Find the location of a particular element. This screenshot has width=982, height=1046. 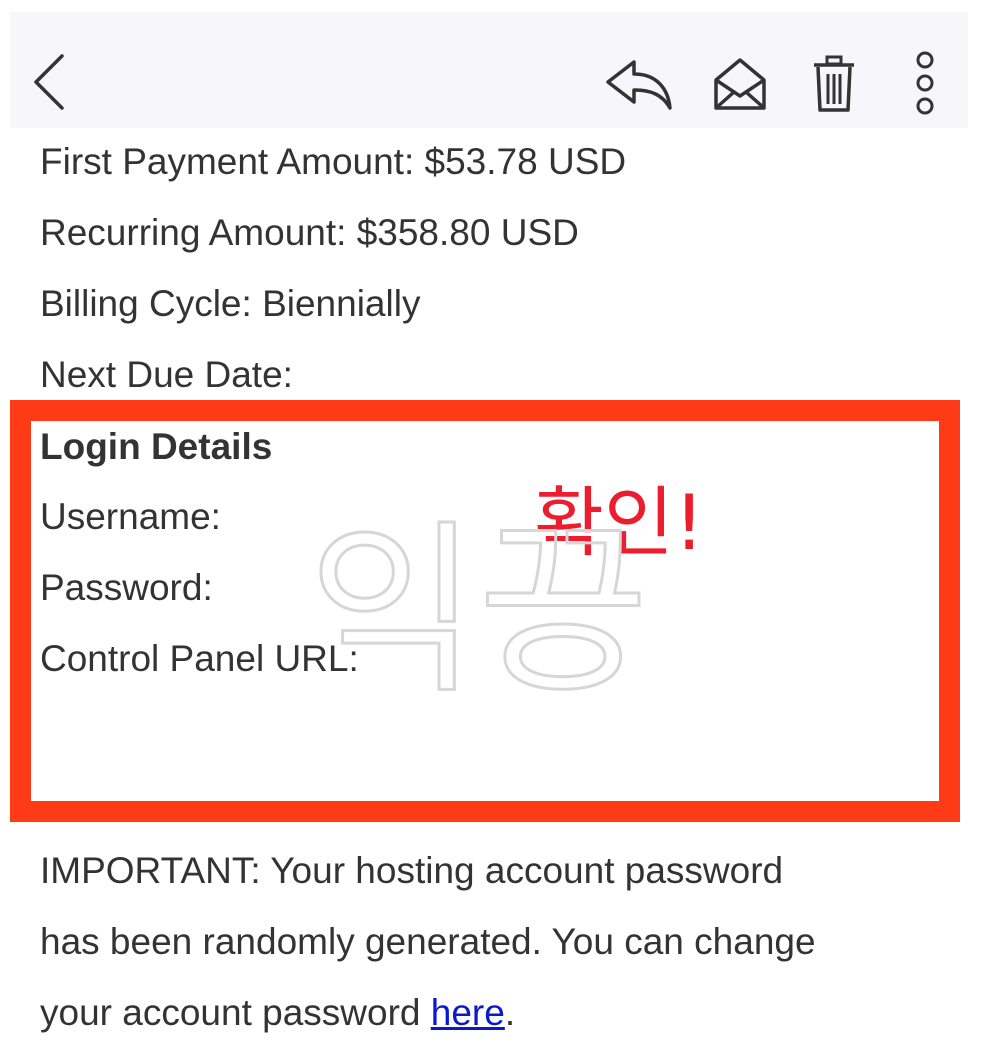

important-notice-line-1: IMPORTANT: Your hosting account password is located at coordinates (412, 870).